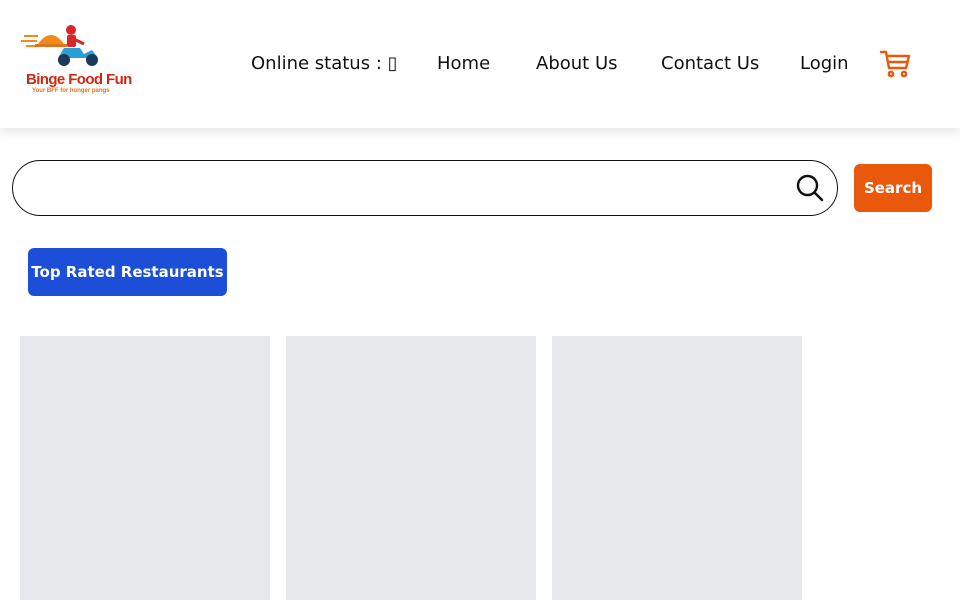 The width and height of the screenshot is (960, 600). Describe the element at coordinates (710, 63) in the screenshot. I see `nav-contact-link: Contact Us` at that location.